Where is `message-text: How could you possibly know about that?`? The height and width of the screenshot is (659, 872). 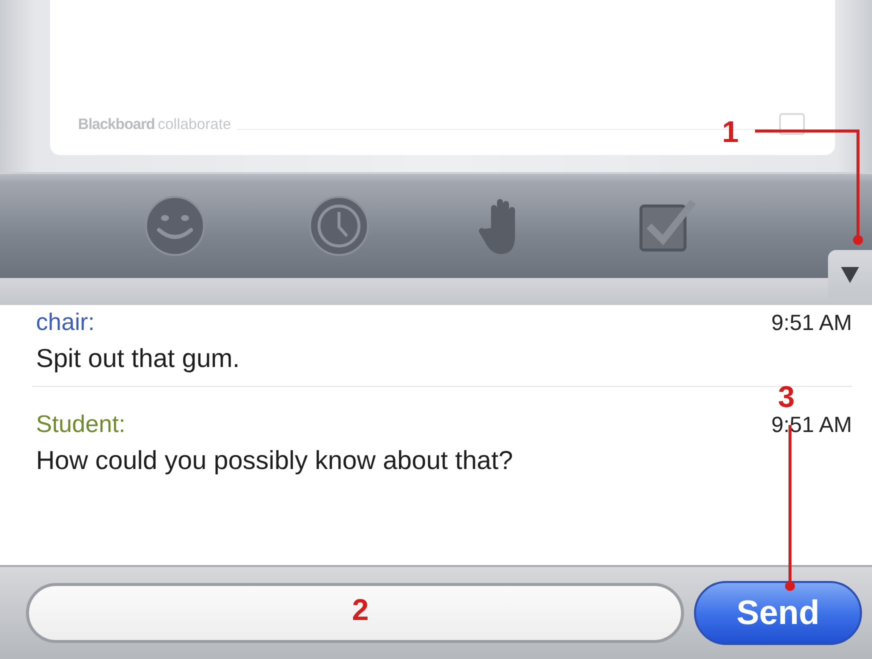
message-text: How could you possibly know about that? is located at coordinates (275, 460).